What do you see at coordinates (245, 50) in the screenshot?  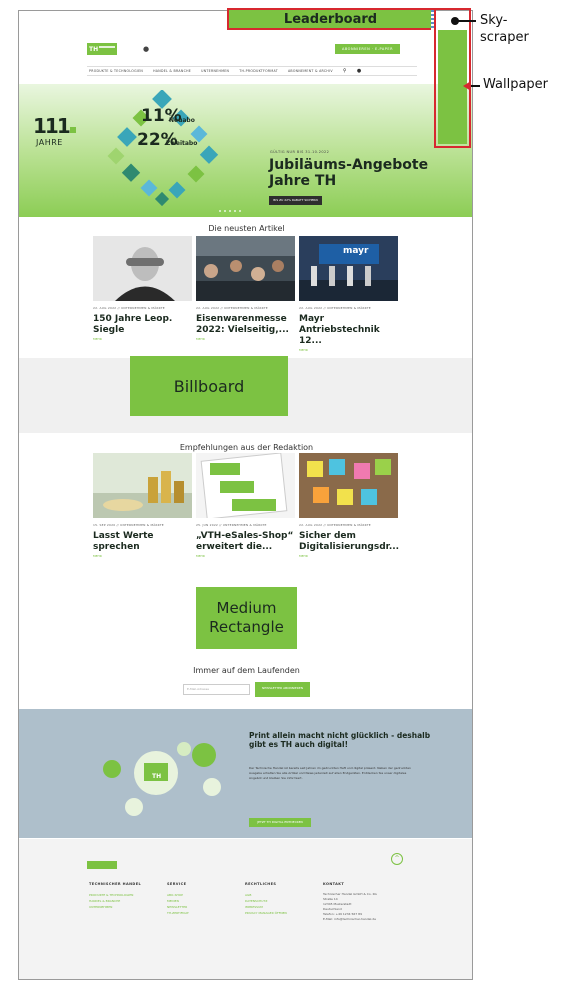 I see `site-header: TH ● ABONNIEREN · E-PAPER` at bounding box center [245, 50].